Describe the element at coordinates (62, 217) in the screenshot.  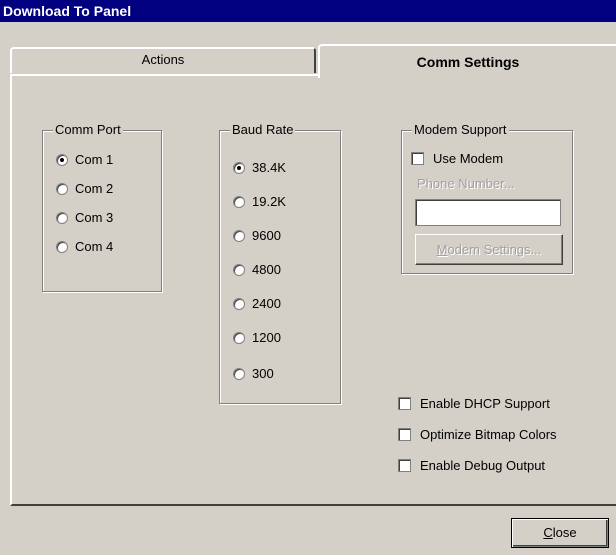
I see `radio-com3-indicator` at that location.